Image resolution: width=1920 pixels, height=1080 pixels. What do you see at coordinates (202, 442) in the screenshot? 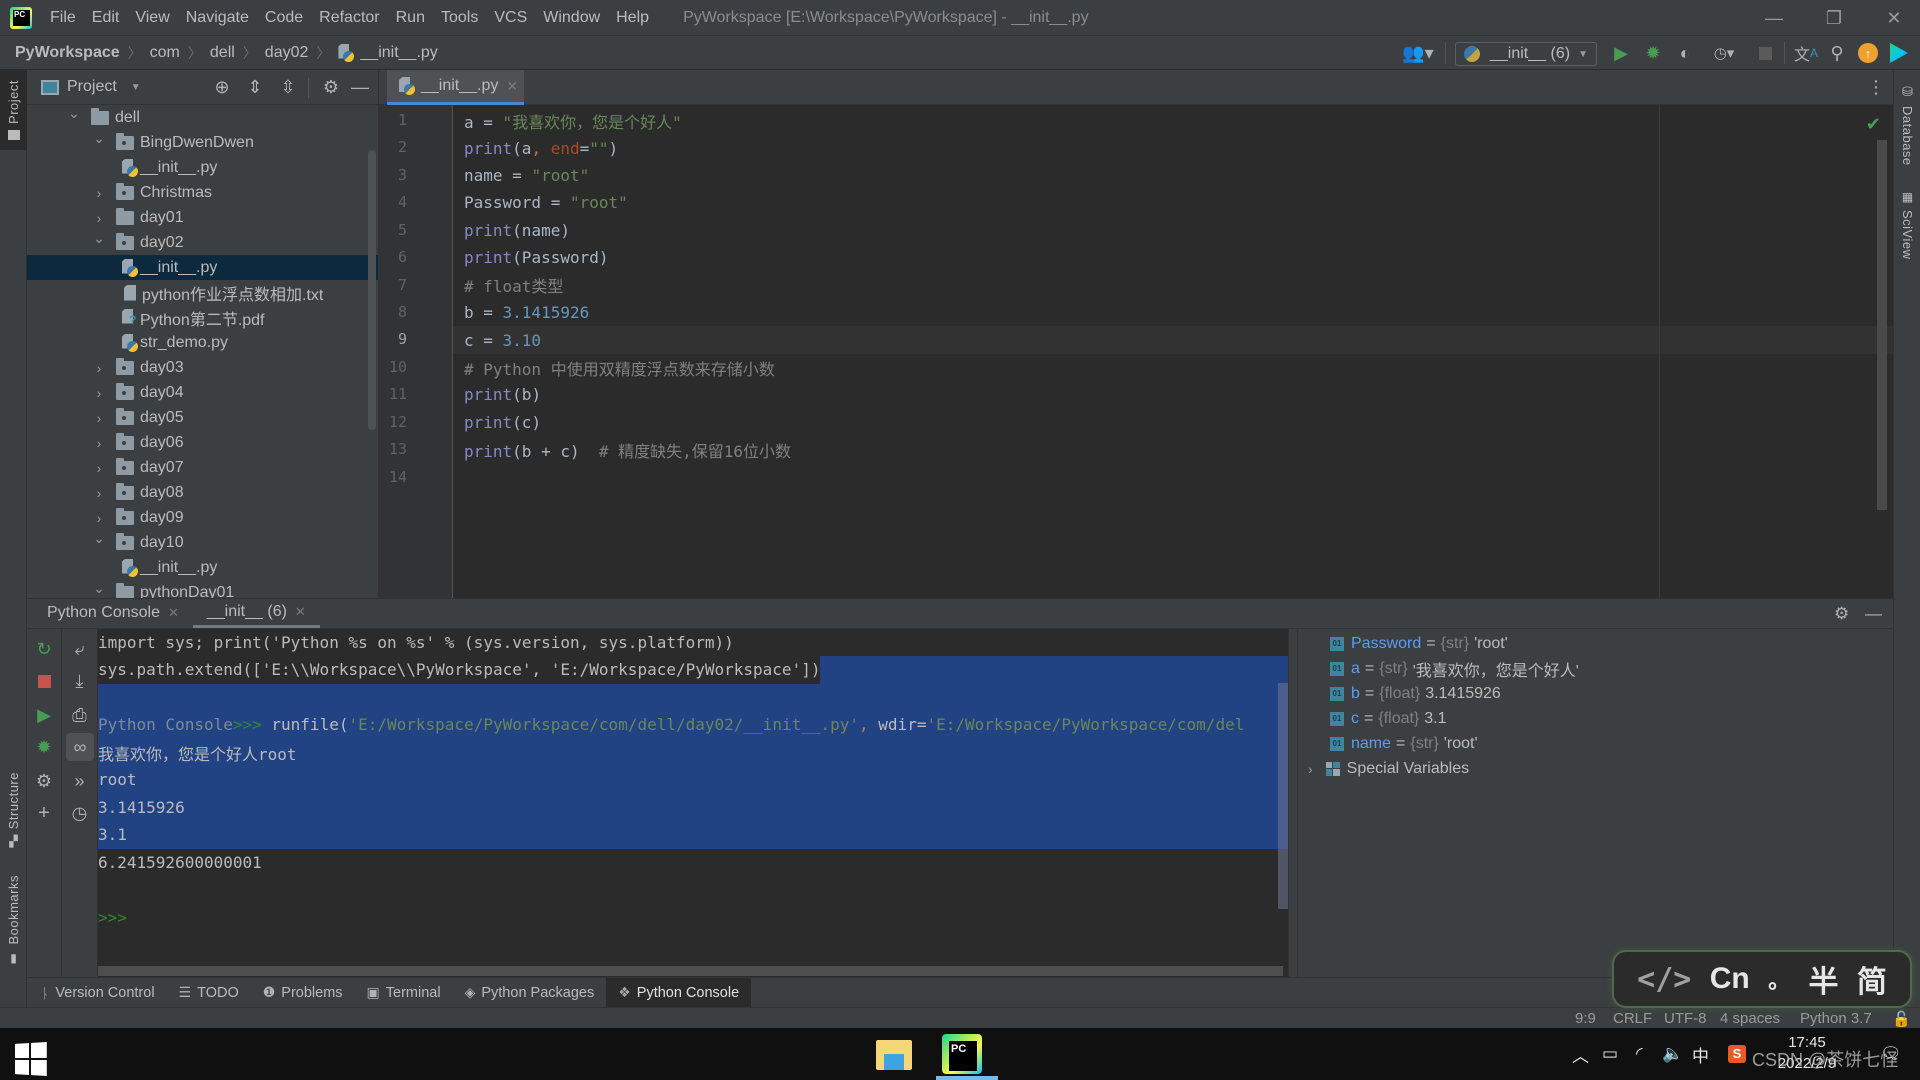
I see `tree-item: › day06` at bounding box center [202, 442].